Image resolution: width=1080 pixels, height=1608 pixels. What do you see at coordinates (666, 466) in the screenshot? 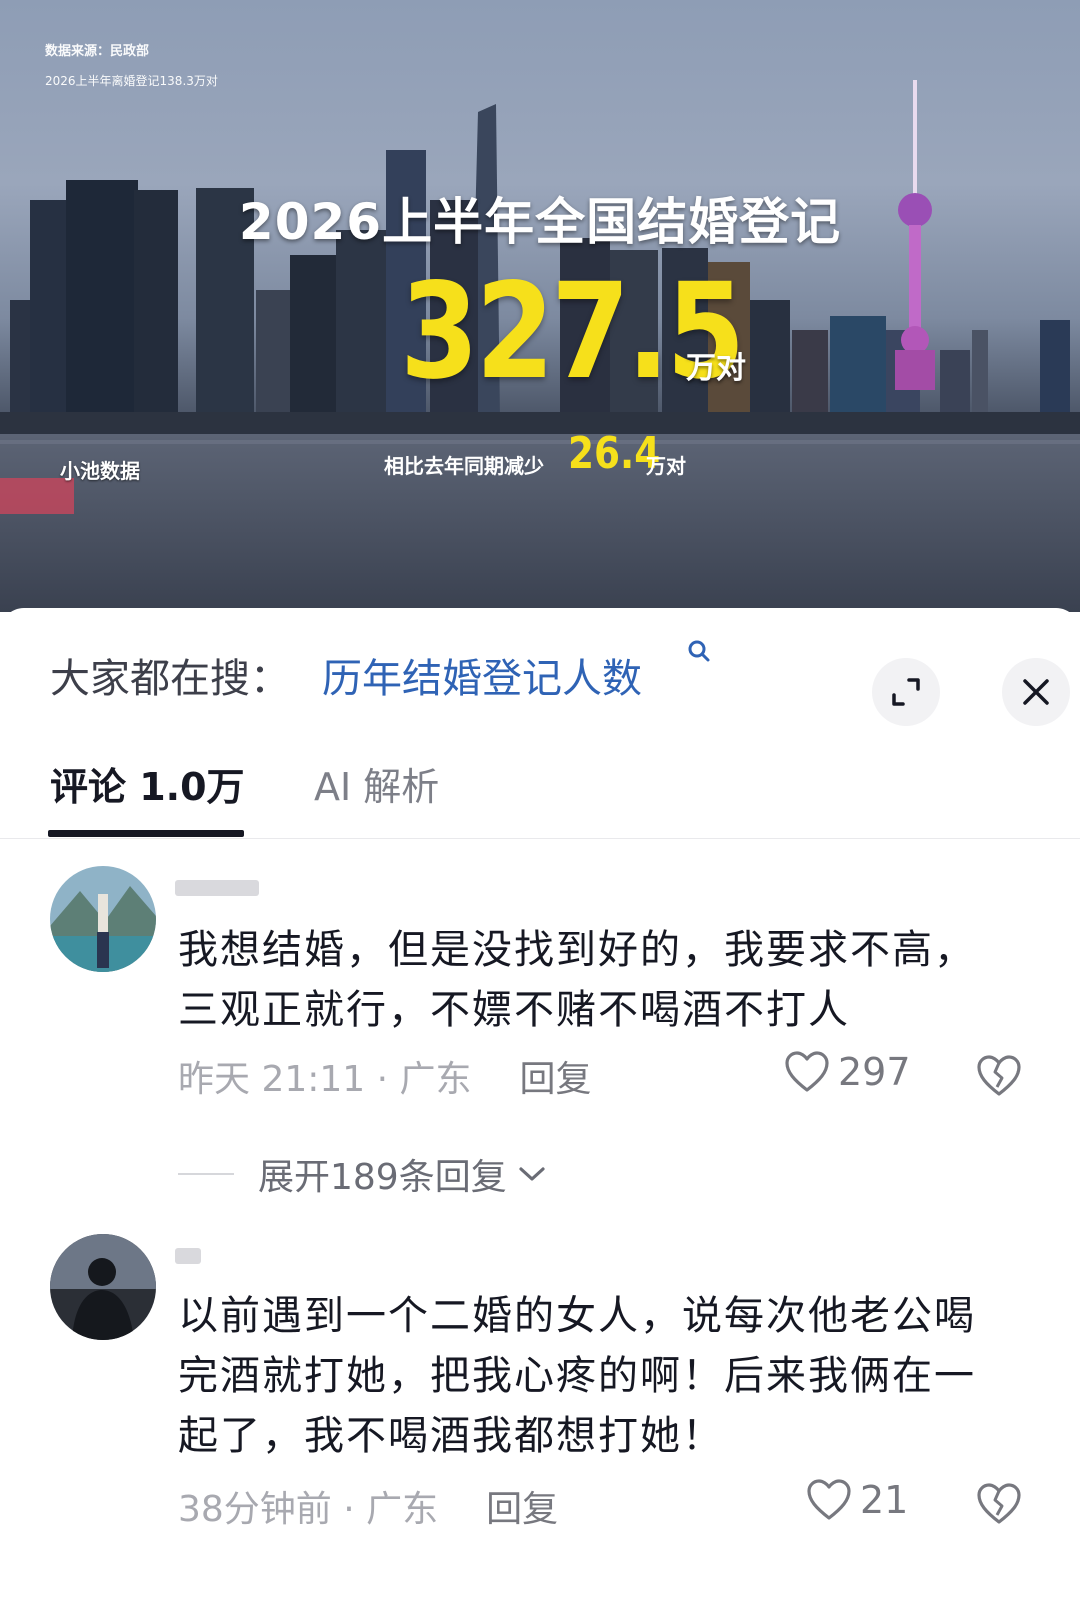
I see `compare-unit: 万对` at bounding box center [666, 466].